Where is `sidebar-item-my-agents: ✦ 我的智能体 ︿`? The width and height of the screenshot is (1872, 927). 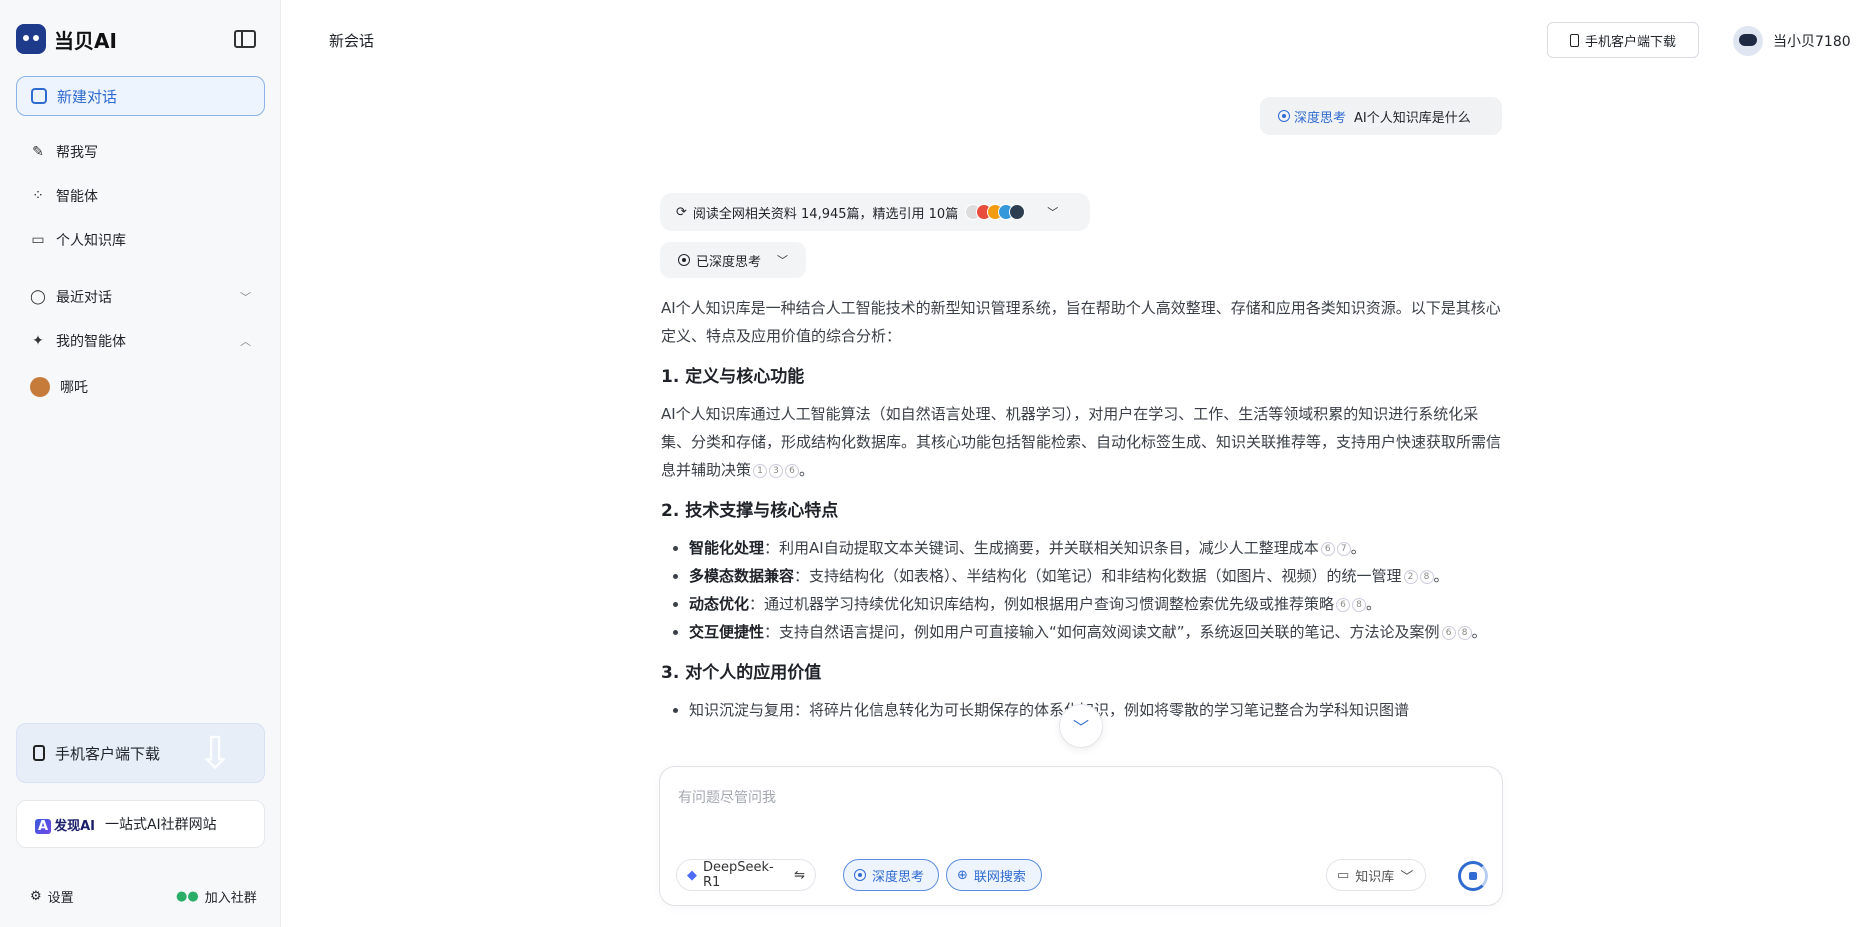
sidebar-item-my-agents: ✦ 我的智能体 ︿ is located at coordinates (140, 341).